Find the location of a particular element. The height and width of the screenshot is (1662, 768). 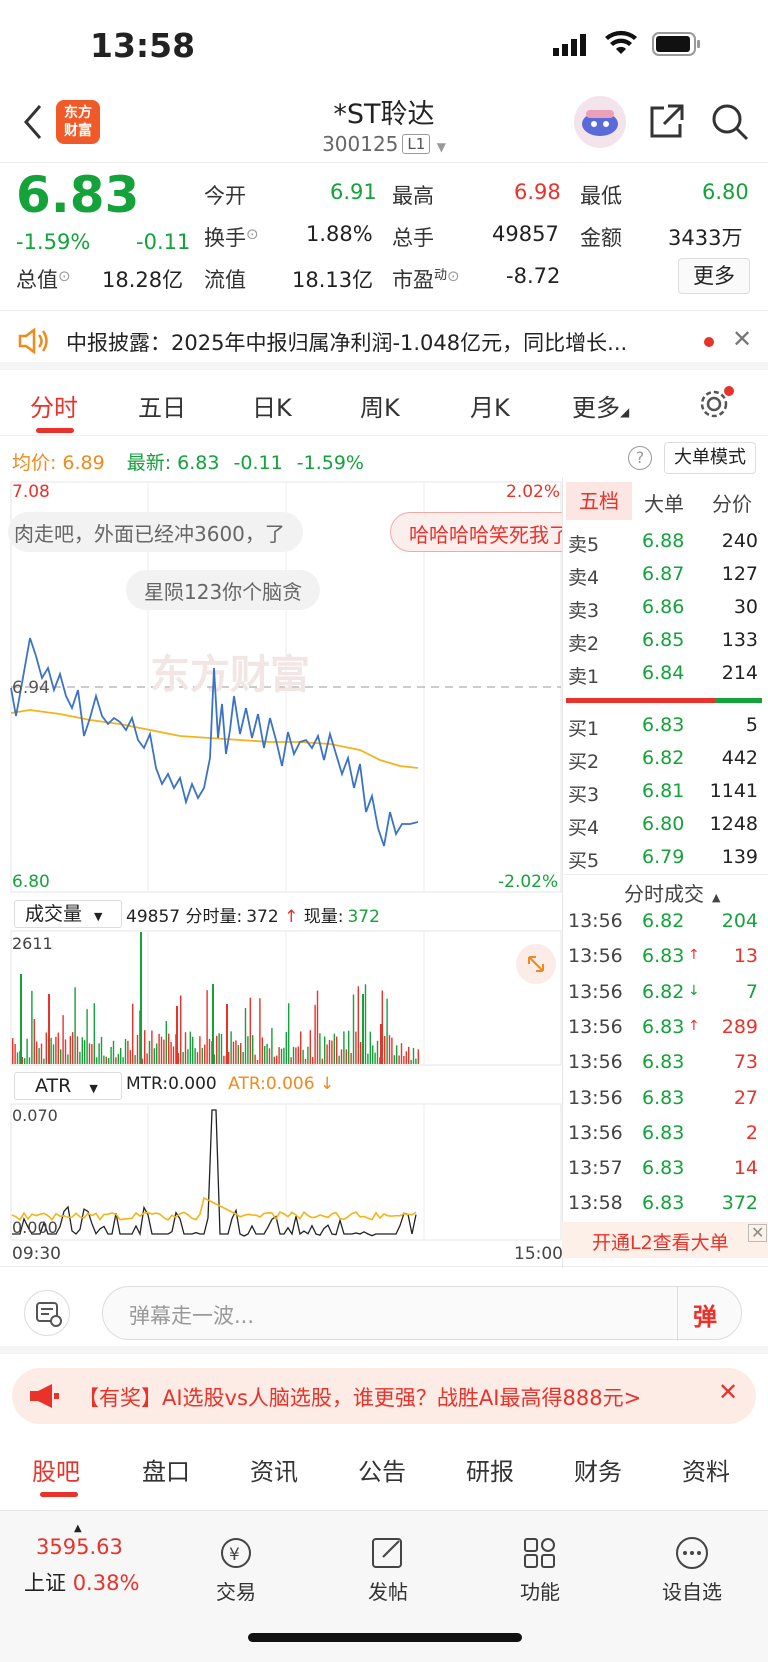

open-value: 6.91 is located at coordinates (353, 192).